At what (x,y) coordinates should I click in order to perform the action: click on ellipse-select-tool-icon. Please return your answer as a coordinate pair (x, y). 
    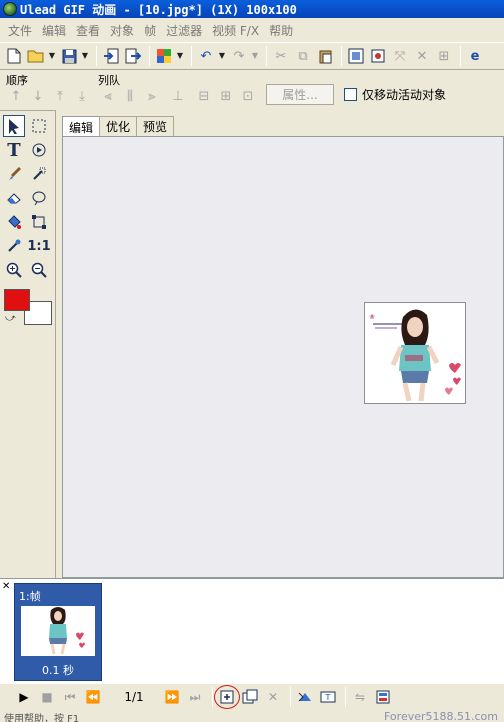
    Looking at the image, I should click on (39, 198).